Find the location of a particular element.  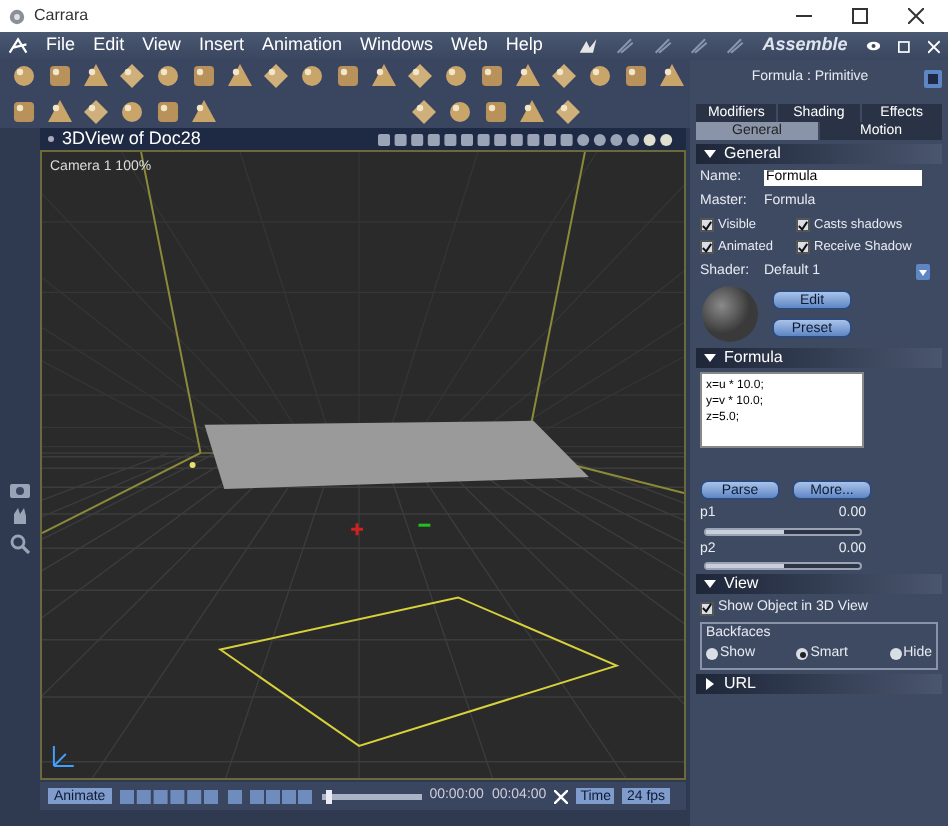

menu-item: Edit is located at coordinates (109, 46).